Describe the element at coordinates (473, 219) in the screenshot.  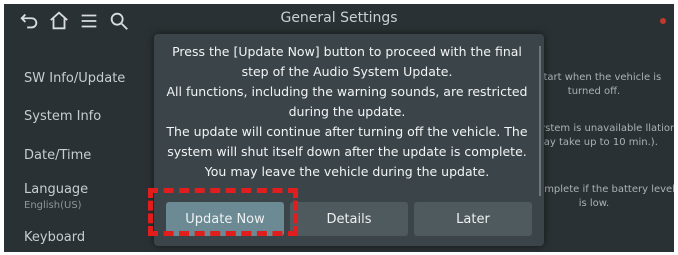
I see `later-button: Later` at that location.